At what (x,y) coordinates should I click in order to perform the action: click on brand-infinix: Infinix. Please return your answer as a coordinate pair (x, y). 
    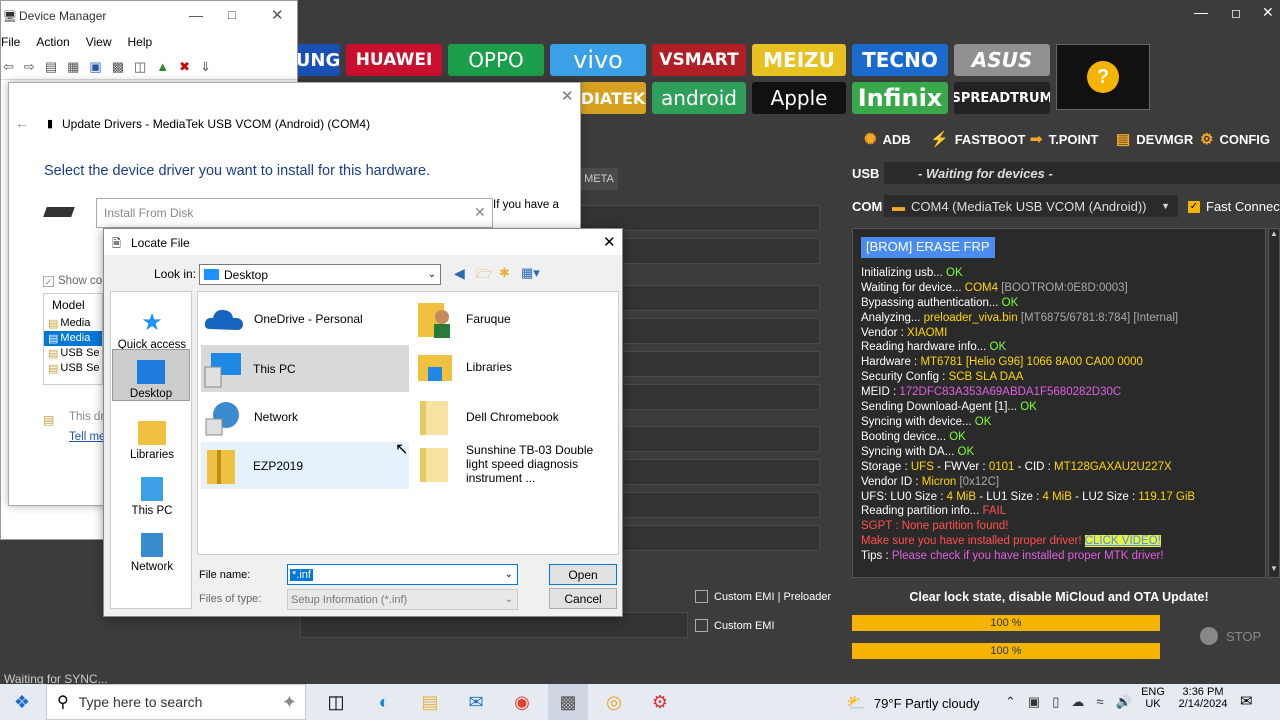
    Looking at the image, I should click on (900, 98).